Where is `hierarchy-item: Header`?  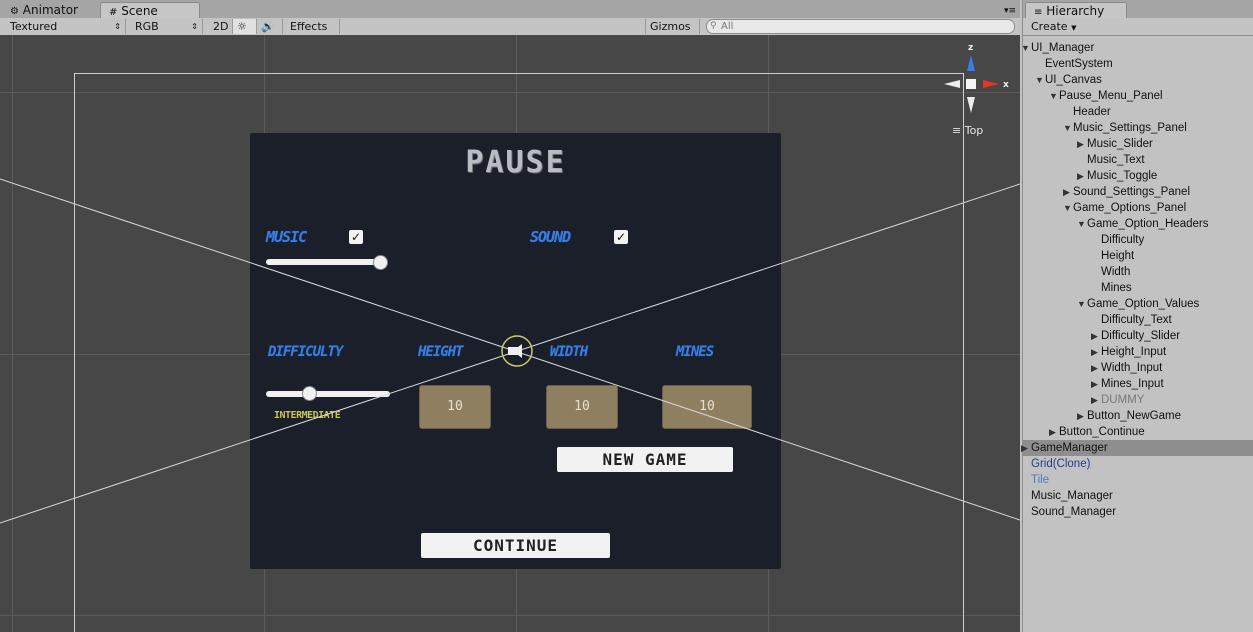 hierarchy-item: Header is located at coordinates (1138, 112).